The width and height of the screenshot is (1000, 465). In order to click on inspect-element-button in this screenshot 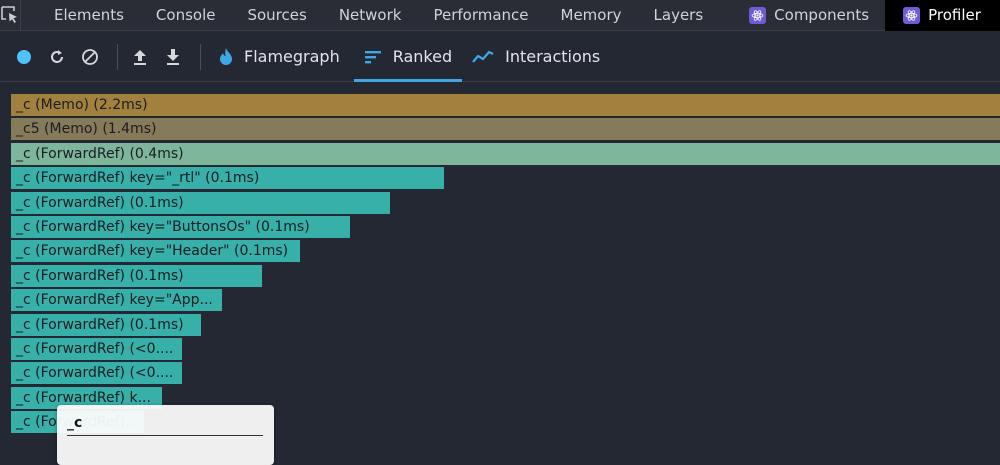, I will do `click(10, 15)`.